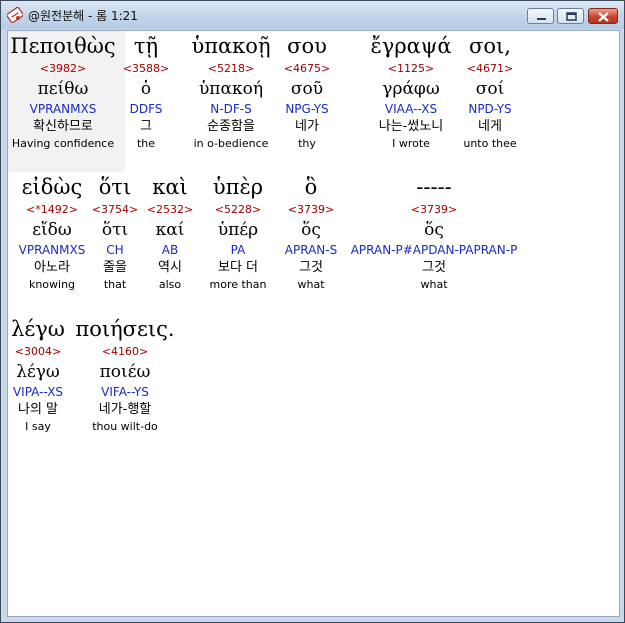 The height and width of the screenshot is (623, 625). I want to click on lexical-form: ὅς, so click(434, 230).